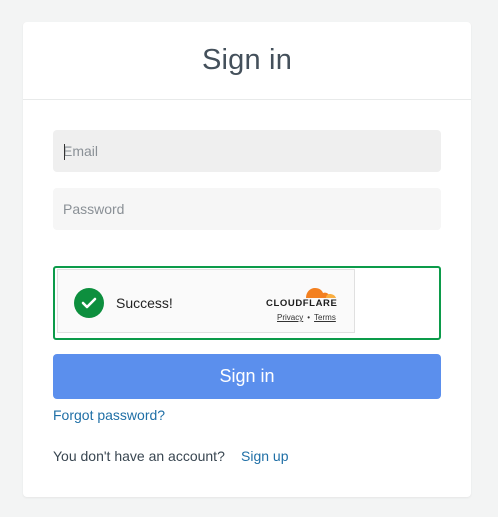 The width and height of the screenshot is (498, 517). What do you see at coordinates (109, 415) in the screenshot?
I see `forgot-password-link: Forgot password?` at bounding box center [109, 415].